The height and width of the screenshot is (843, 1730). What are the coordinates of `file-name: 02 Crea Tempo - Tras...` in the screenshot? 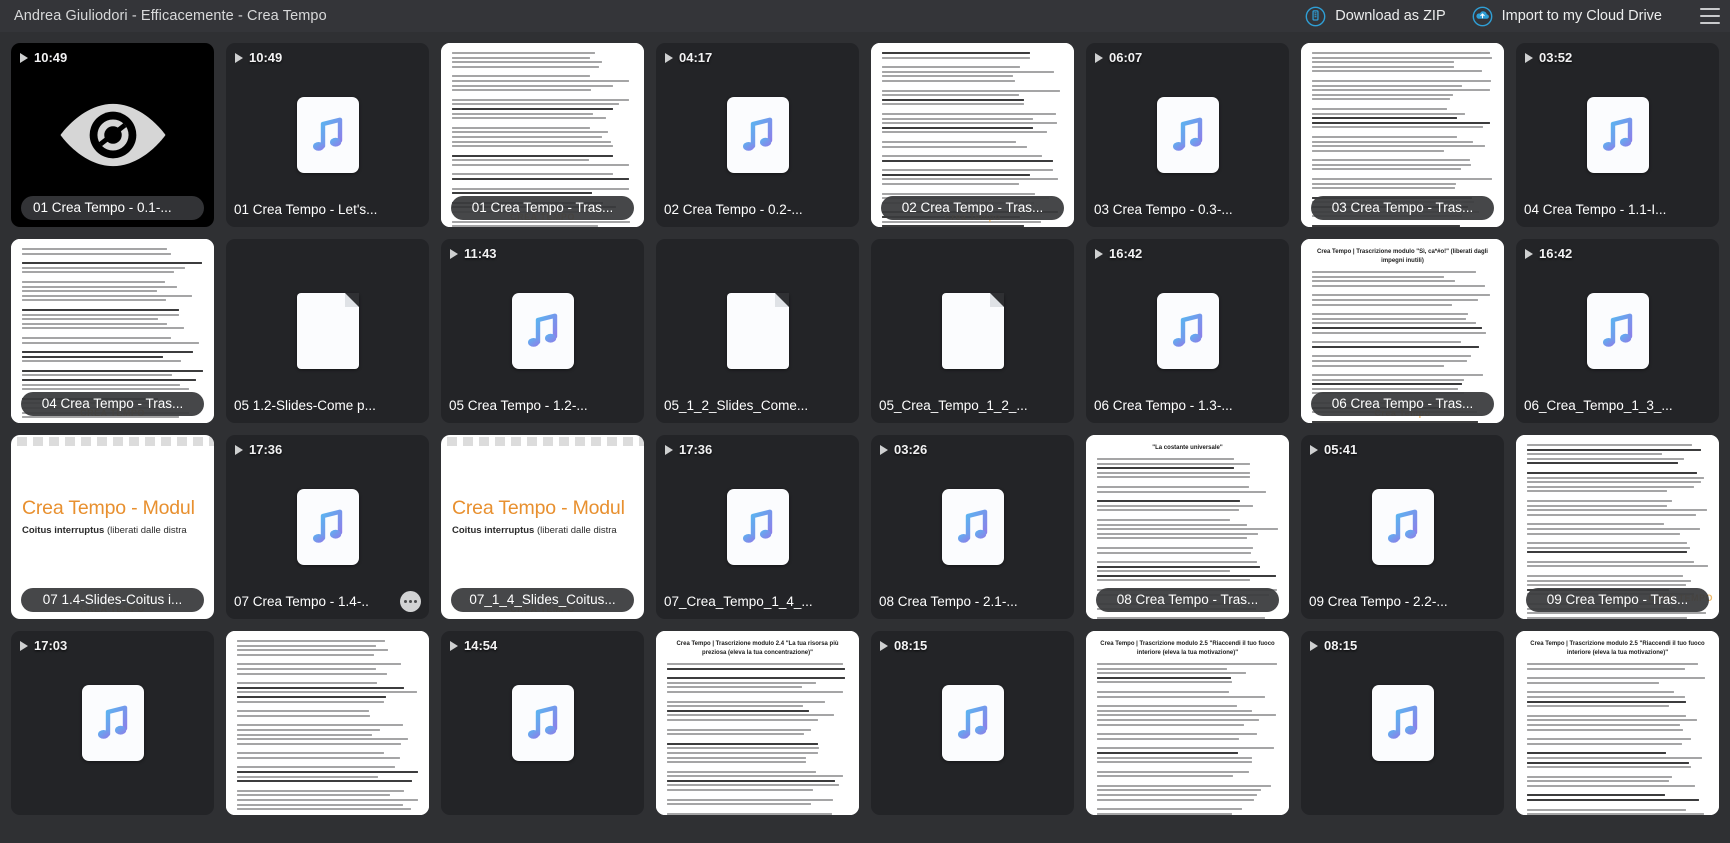 It's located at (972, 207).